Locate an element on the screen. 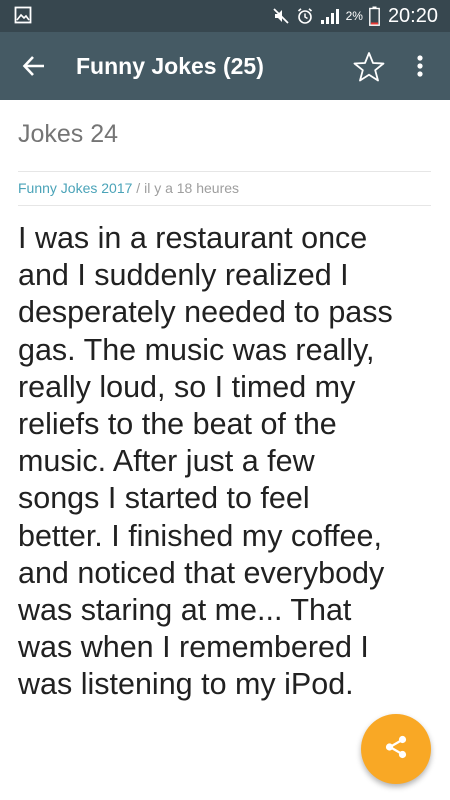  status-icons: 2% 20:20 is located at coordinates (355, 16).